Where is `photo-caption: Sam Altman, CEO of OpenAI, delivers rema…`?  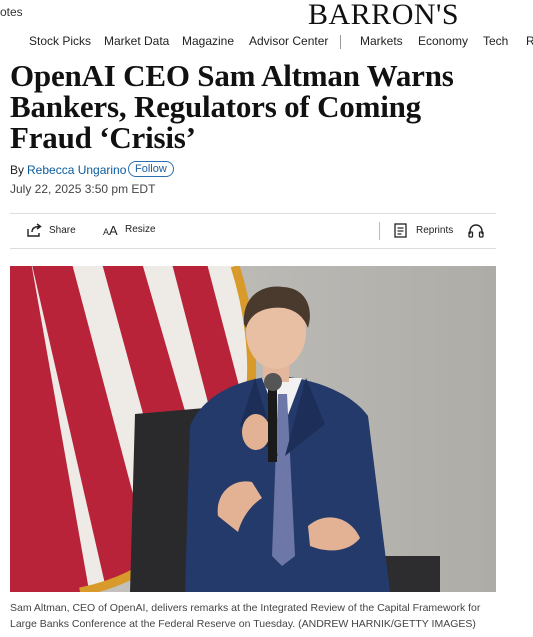 photo-caption: Sam Altman, CEO of OpenAI, delivers rema… is located at coordinates (245, 616).